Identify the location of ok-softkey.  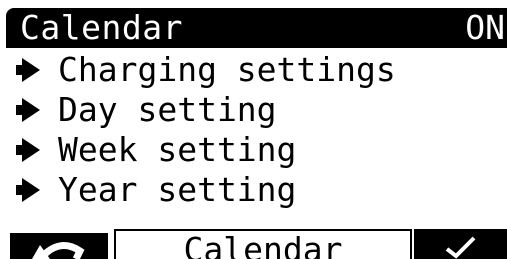
(460, 244).